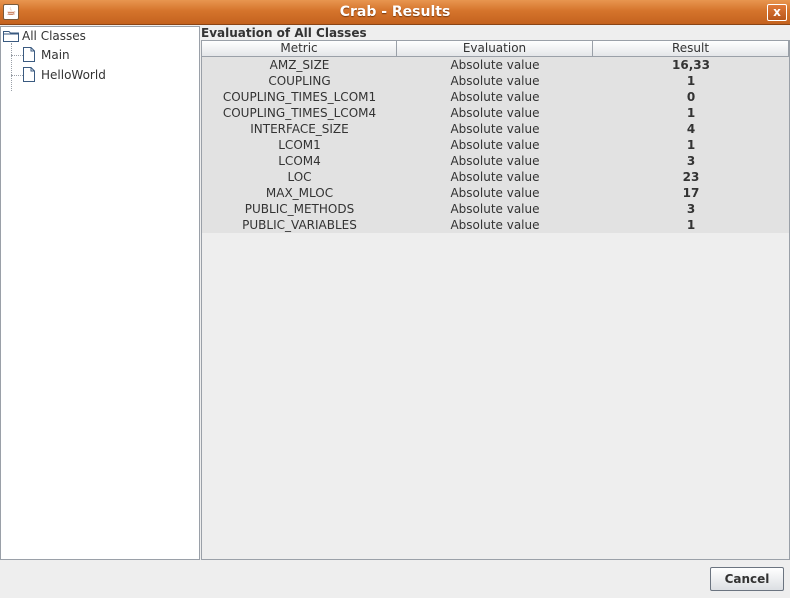  What do you see at coordinates (691, 49) in the screenshot?
I see `column-header-result: Result` at bounding box center [691, 49].